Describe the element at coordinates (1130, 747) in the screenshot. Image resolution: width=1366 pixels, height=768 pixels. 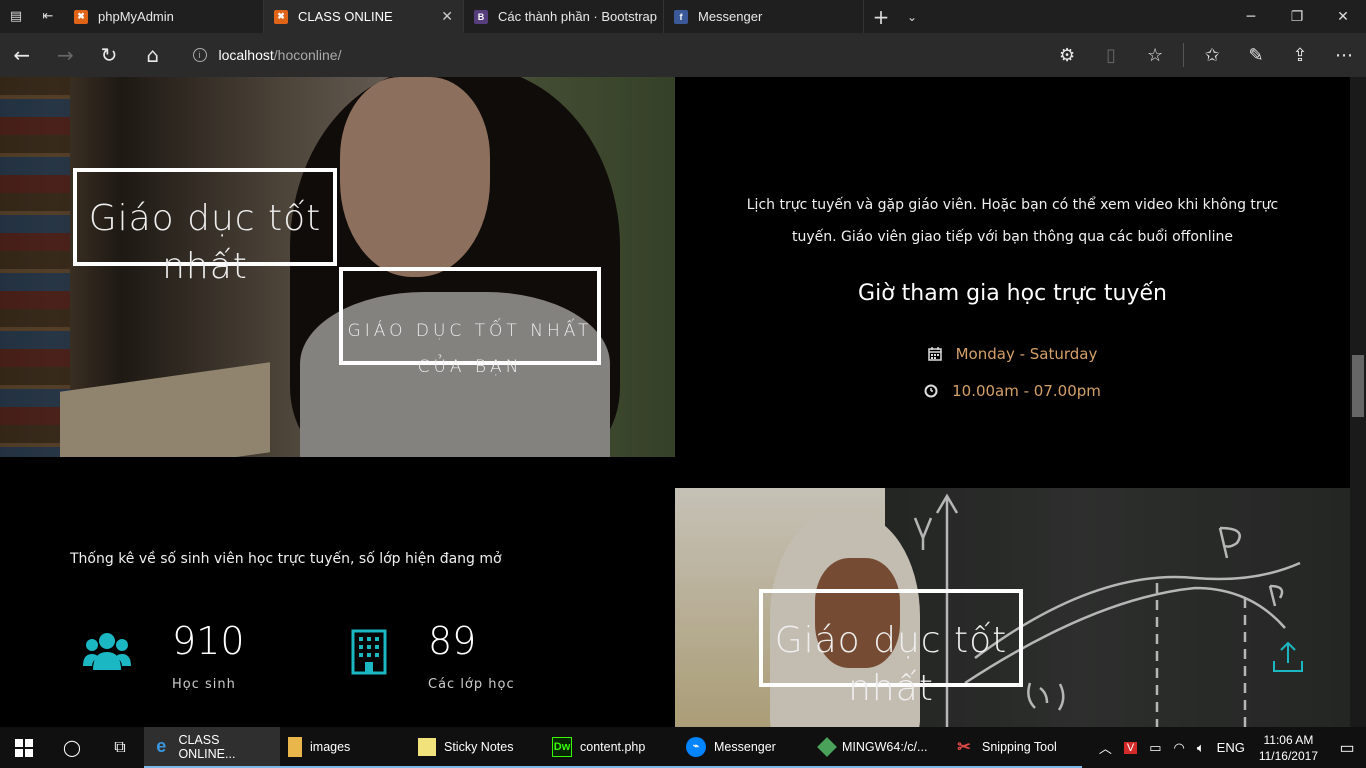
I see `antivirus-icon: V` at that location.